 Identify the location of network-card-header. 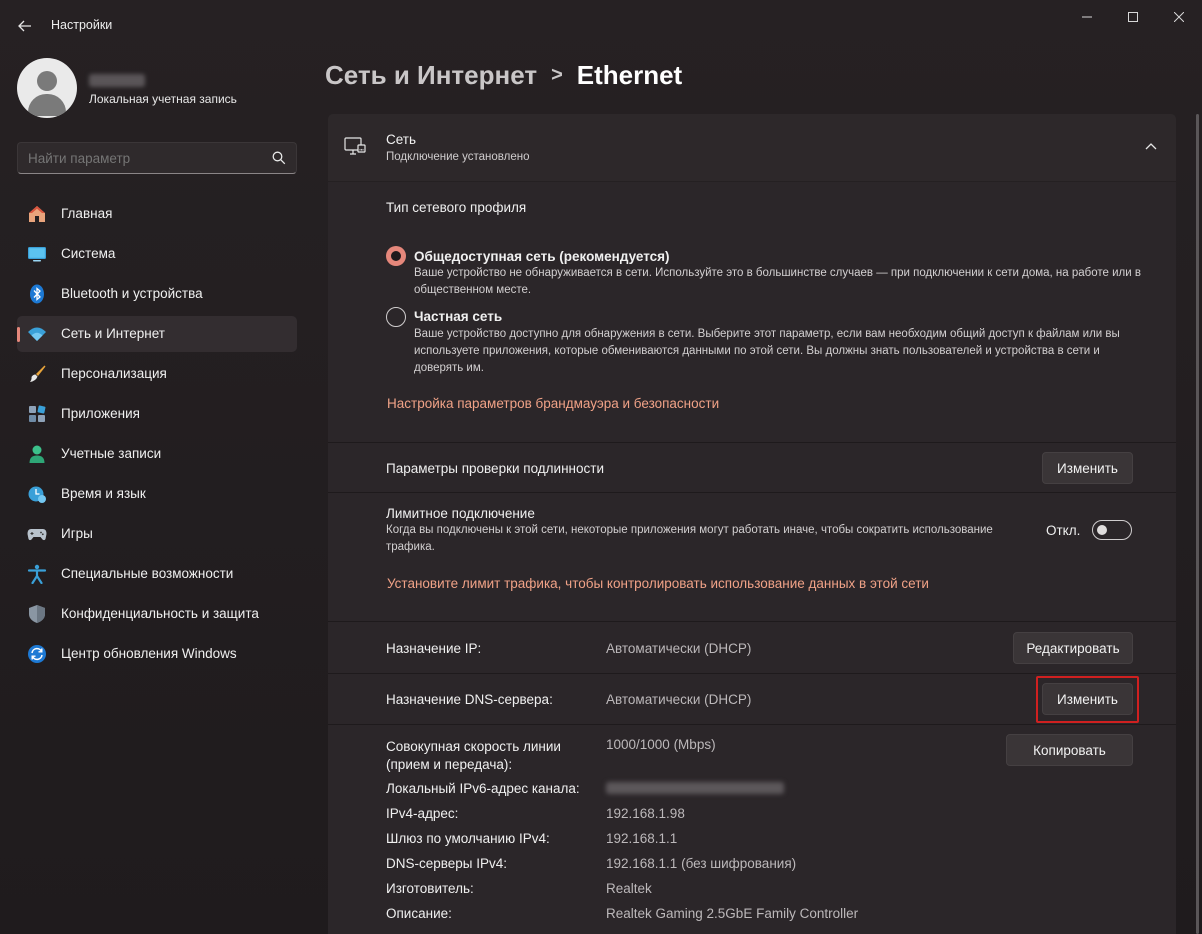
(752, 147).